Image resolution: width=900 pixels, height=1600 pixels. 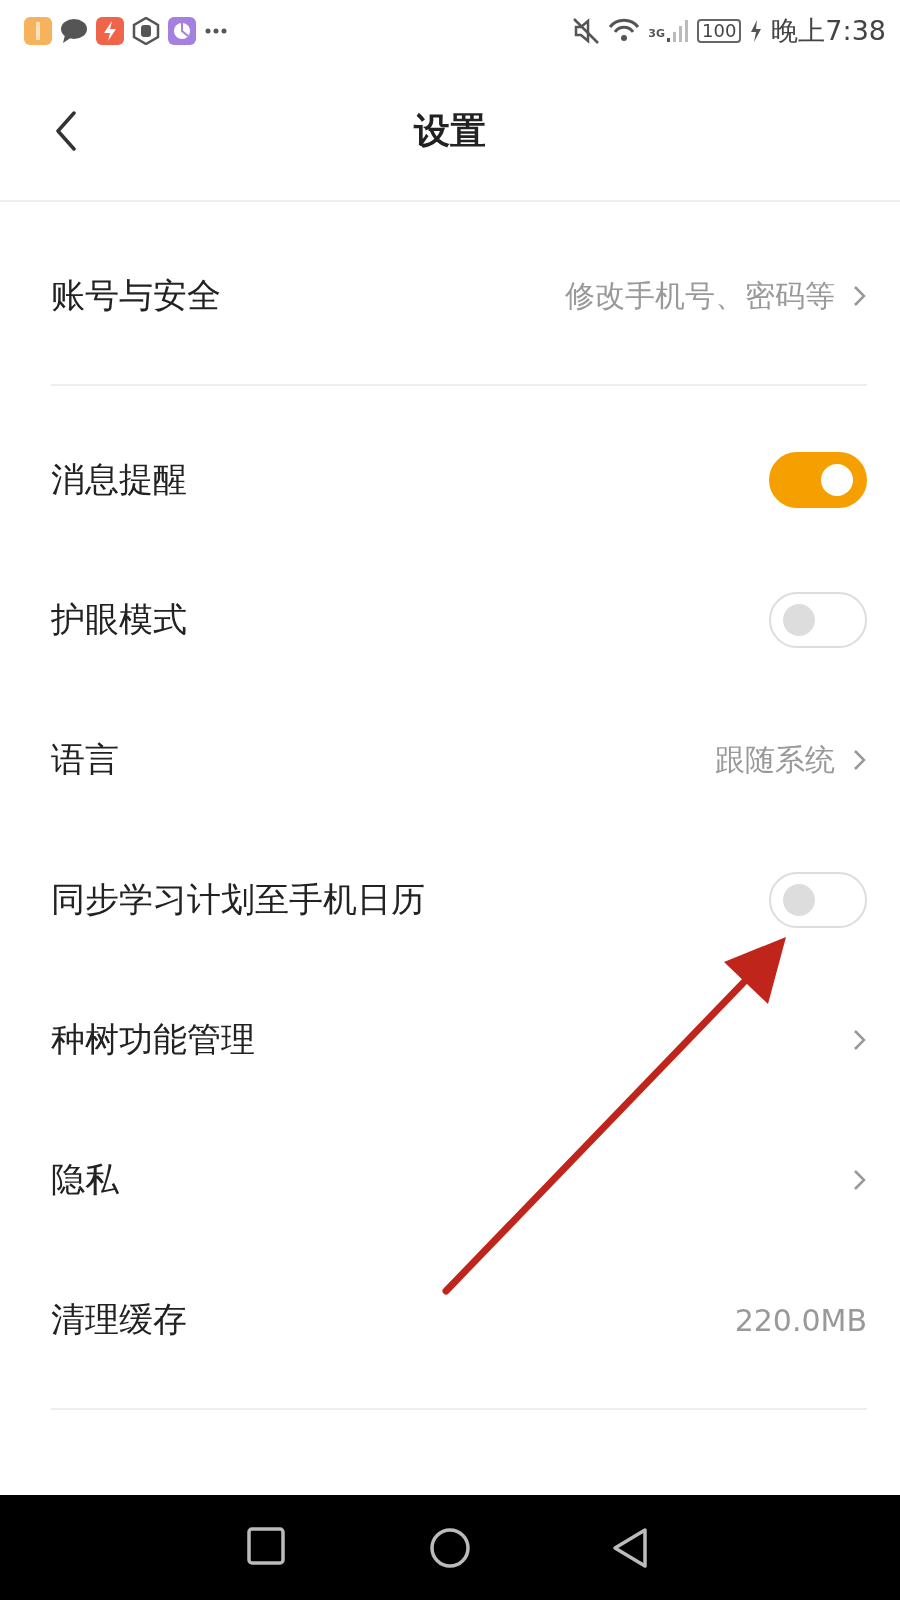 What do you see at coordinates (719, 31) in the screenshot?
I see `battery-level: 100` at bounding box center [719, 31].